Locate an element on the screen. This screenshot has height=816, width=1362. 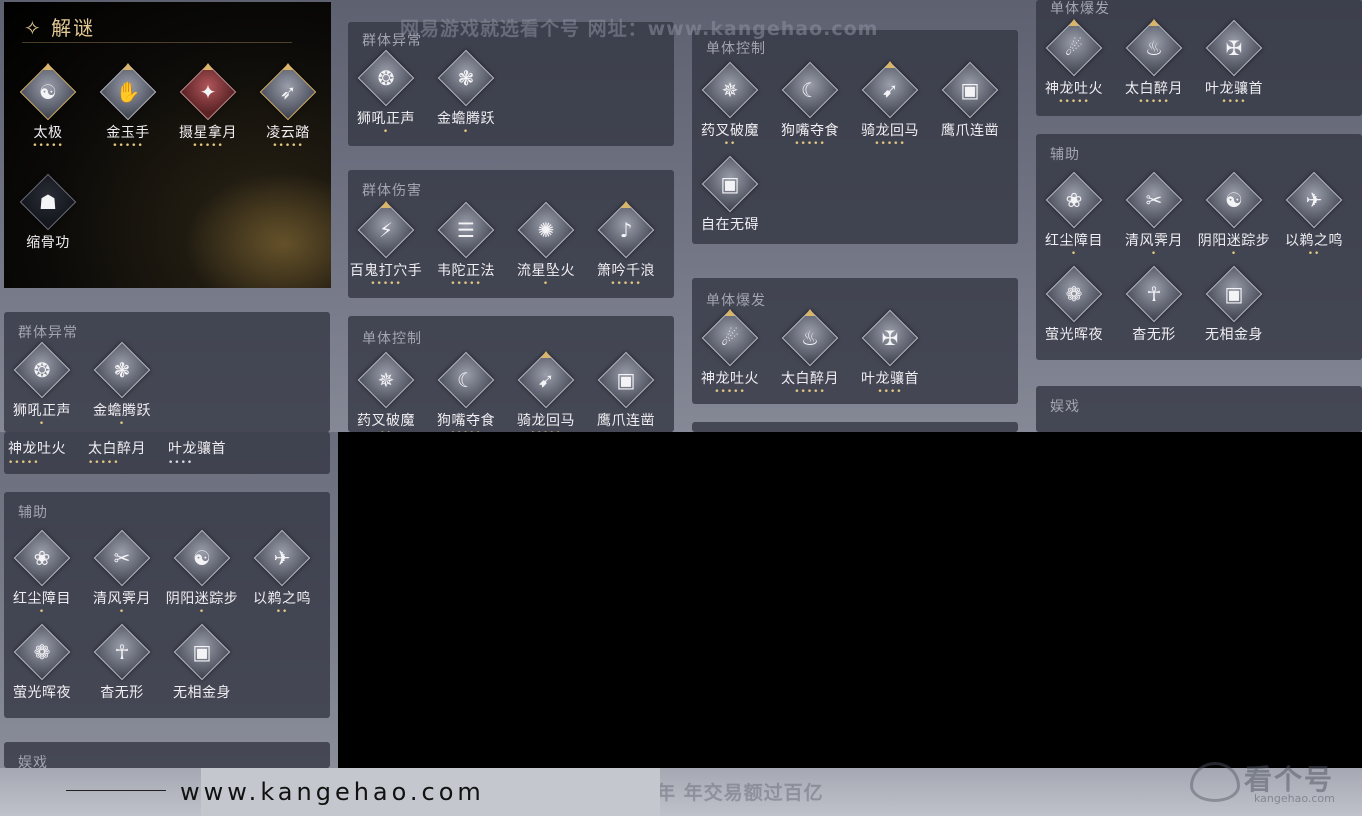
skill-tile: ☰ 韦陀正法 ••••• is located at coordinates (466, 246).